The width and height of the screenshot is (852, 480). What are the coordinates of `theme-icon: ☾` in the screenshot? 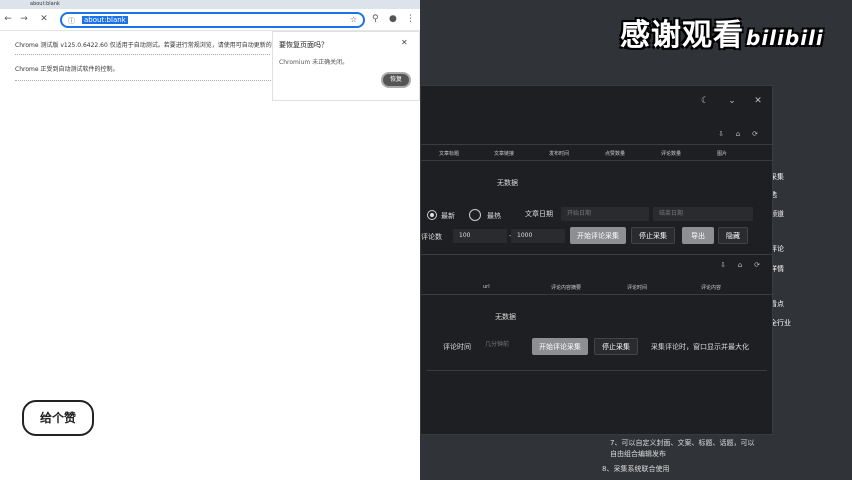 It's located at (705, 101).